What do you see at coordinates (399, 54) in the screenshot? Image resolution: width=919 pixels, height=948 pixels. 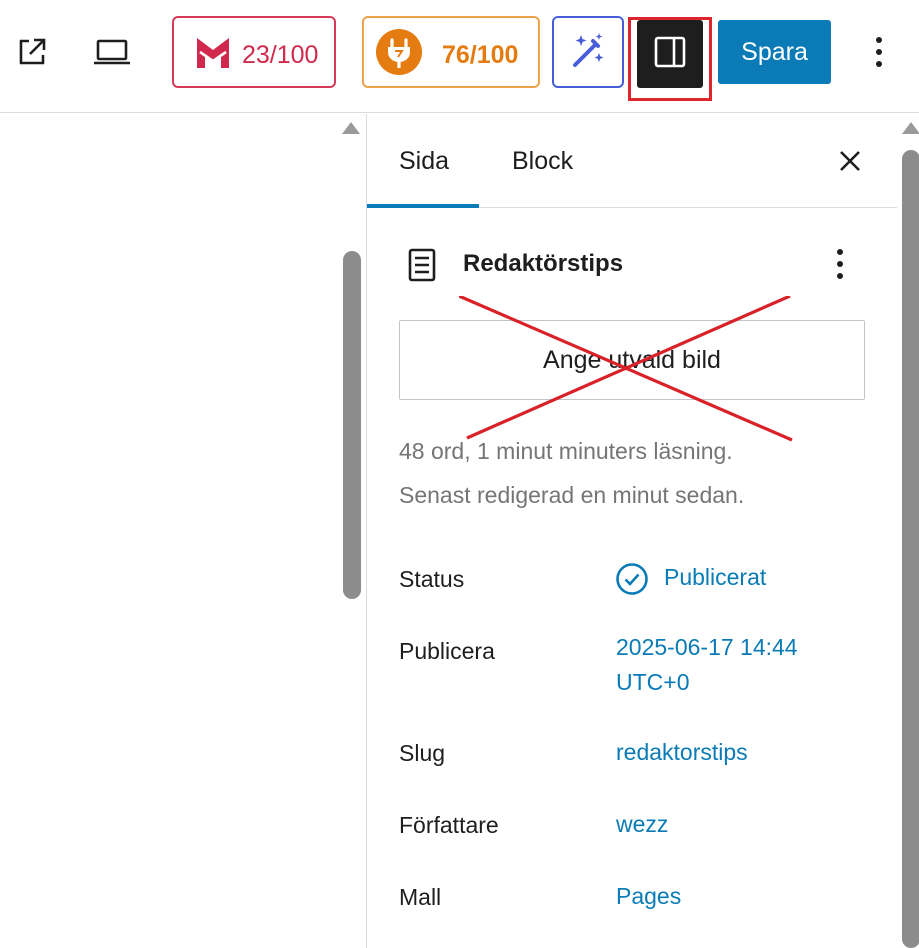 I see `plug-icon` at bounding box center [399, 54].